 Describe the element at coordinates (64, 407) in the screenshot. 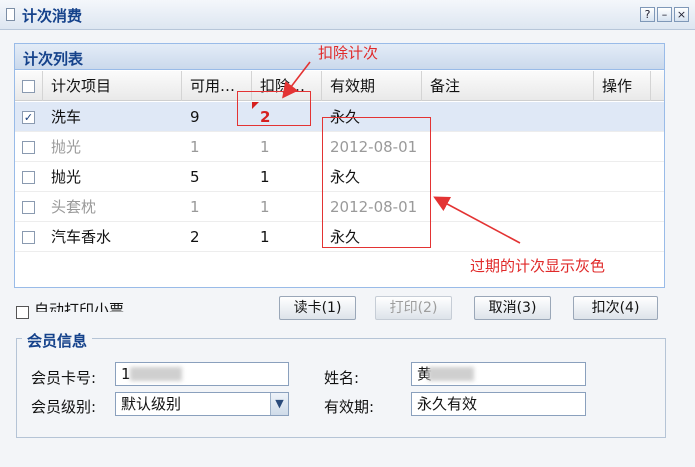

I see `member-level-label: 会员级别:` at that location.